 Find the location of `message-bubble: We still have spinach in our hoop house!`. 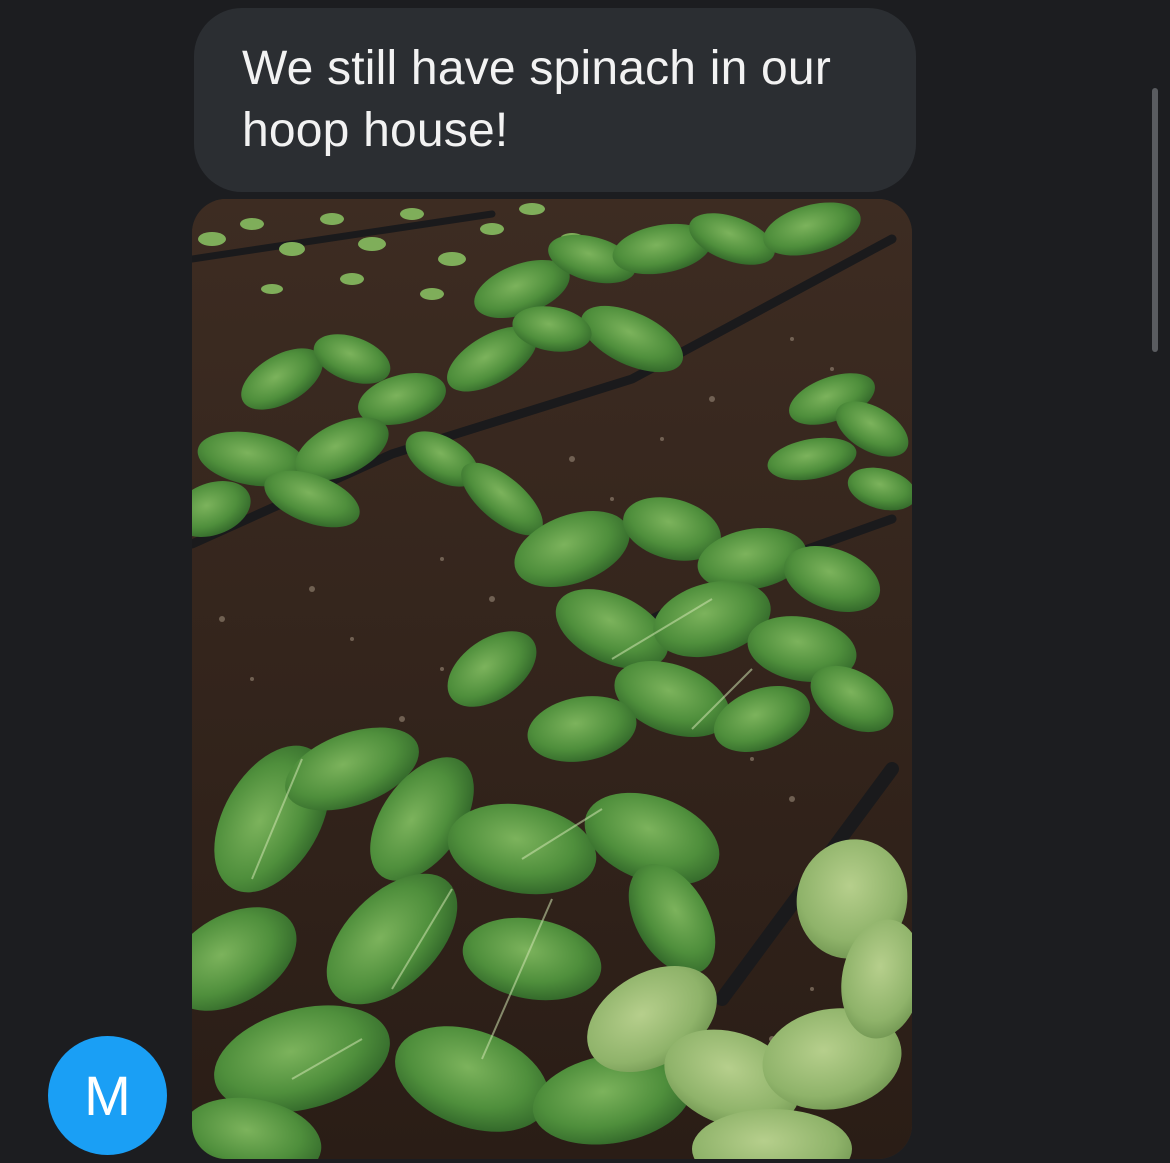

message-bubble: We still have spinach in our hoop house! is located at coordinates (555, 100).